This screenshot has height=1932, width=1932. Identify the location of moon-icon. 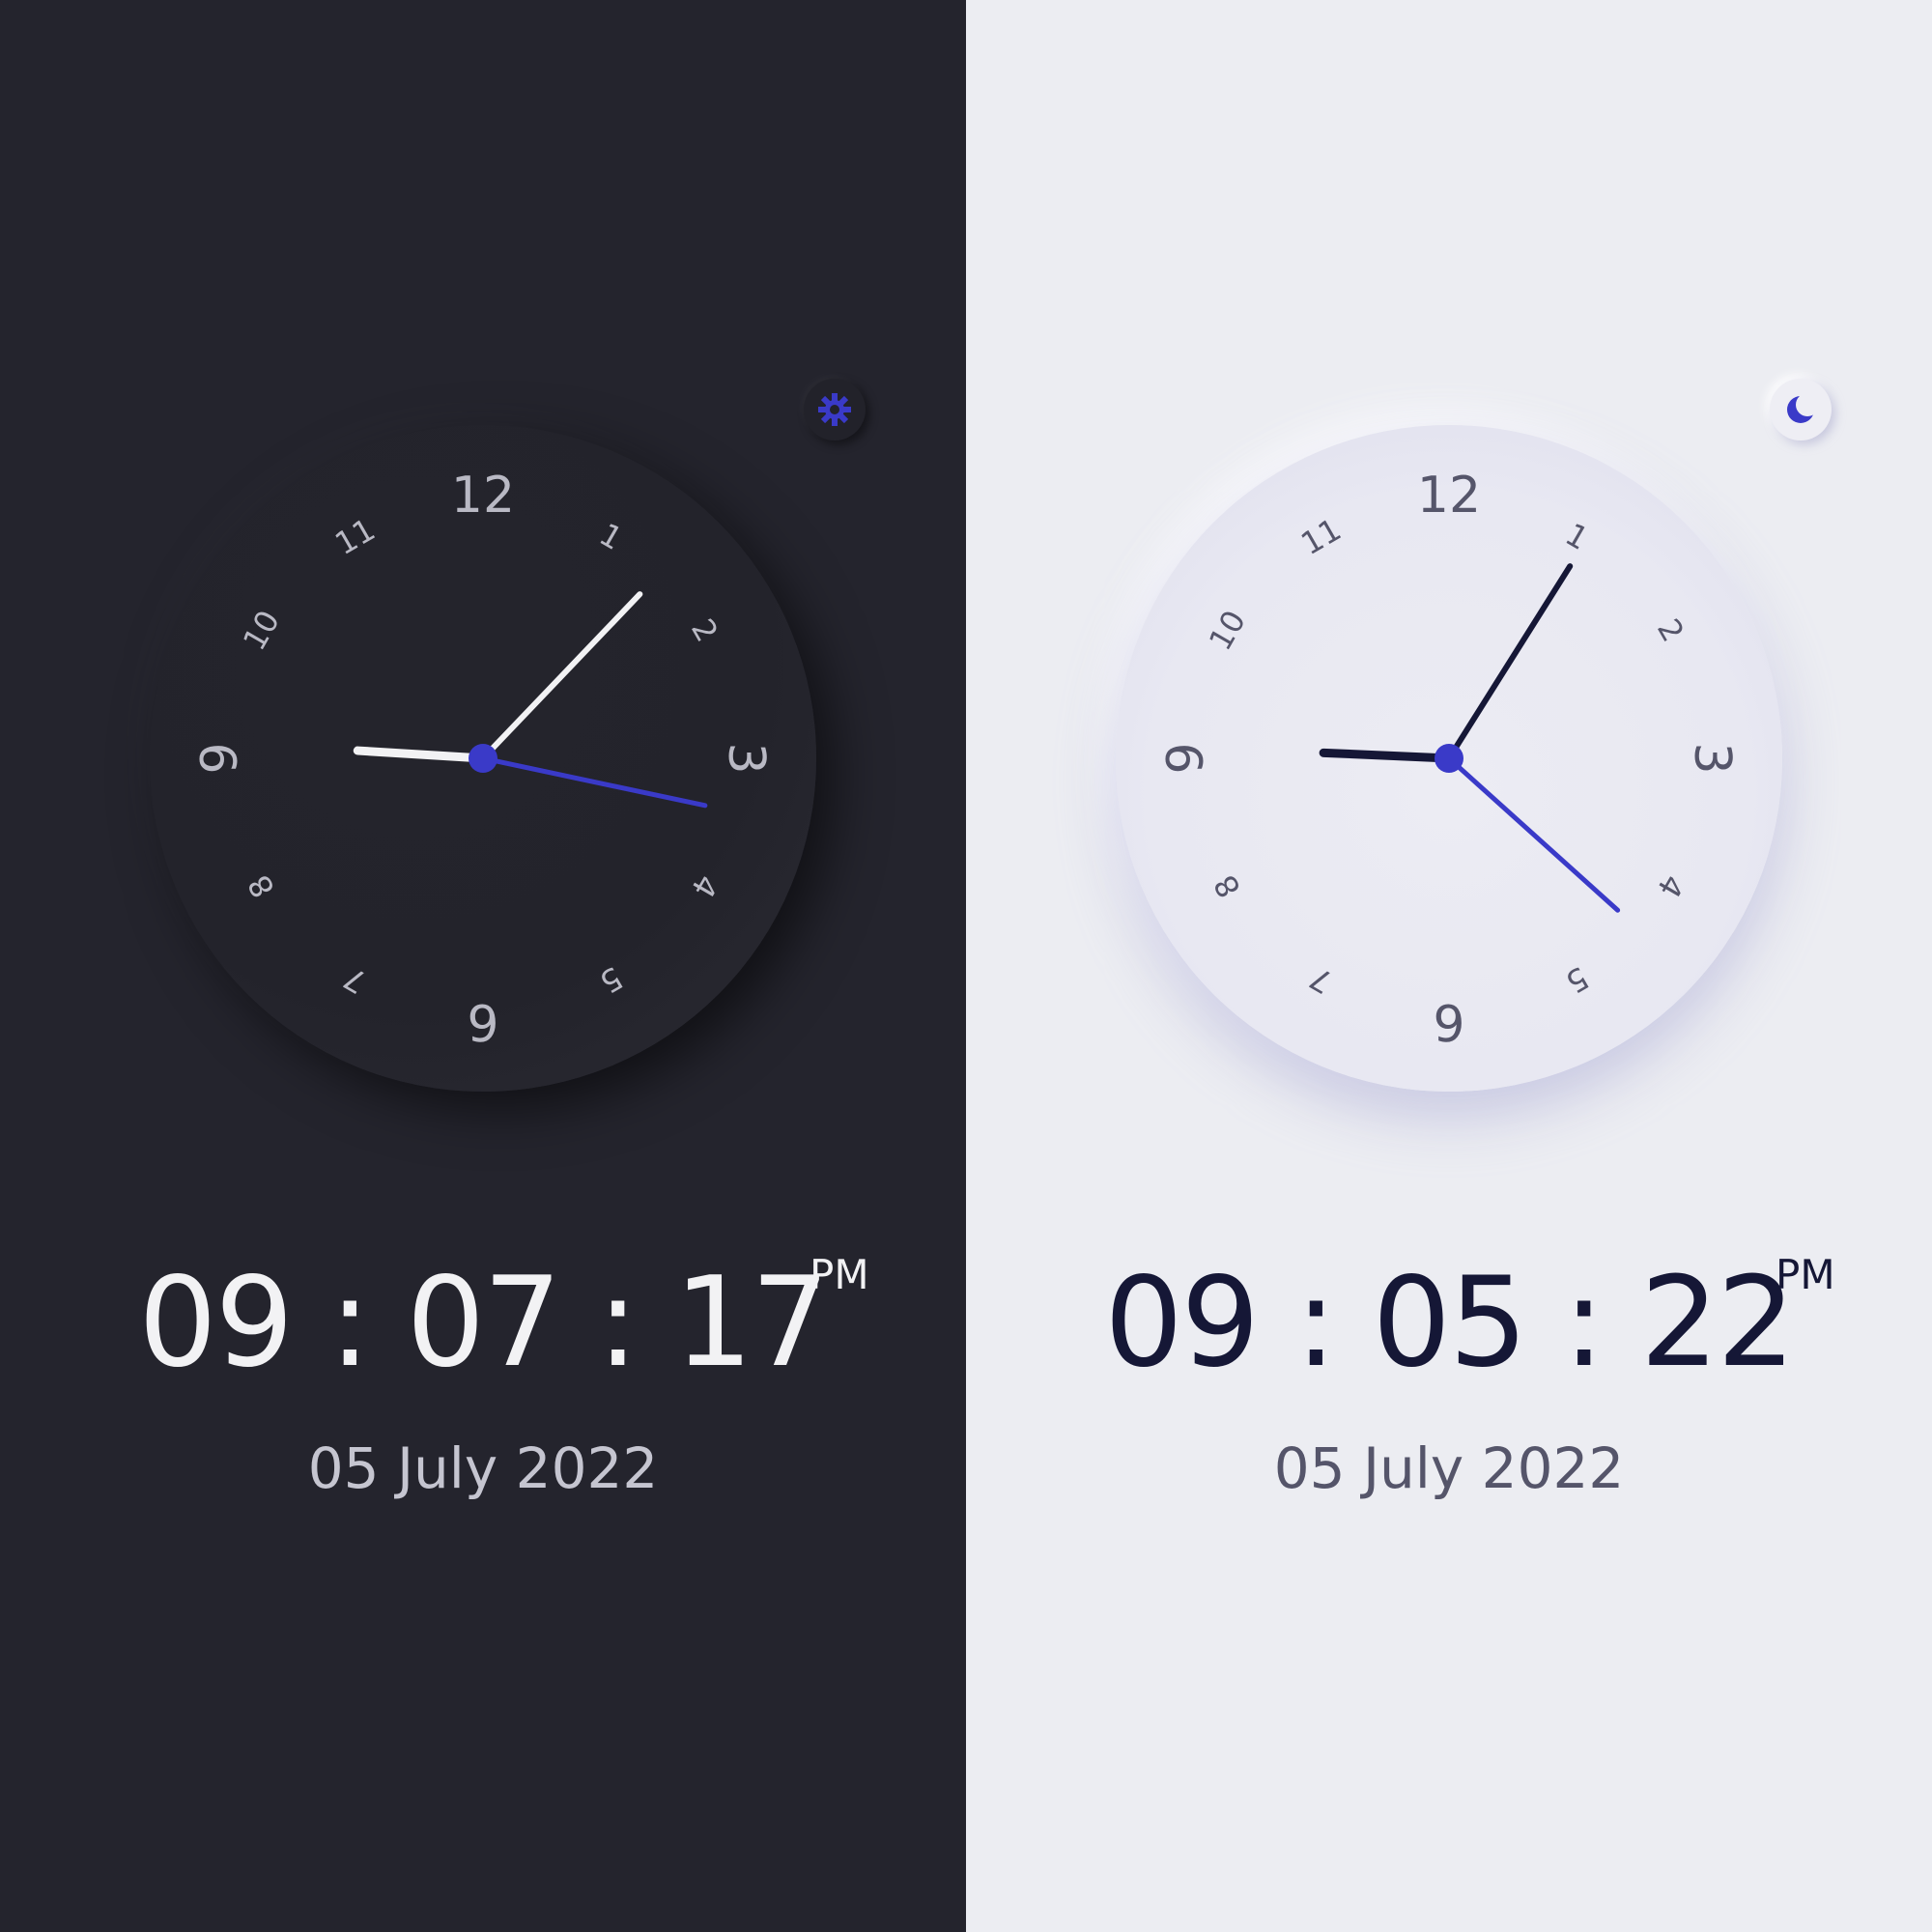
(1803, 408).